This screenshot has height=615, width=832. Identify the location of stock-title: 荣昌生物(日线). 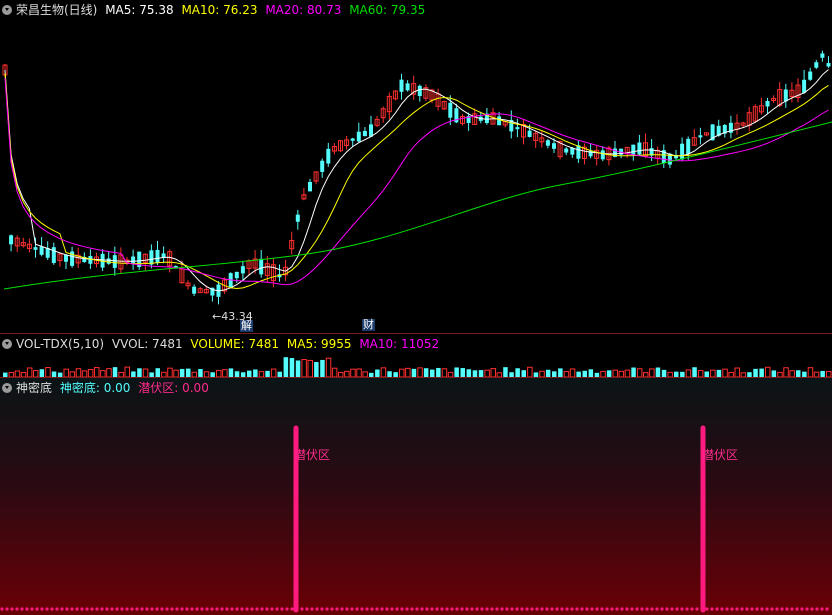
(57, 10).